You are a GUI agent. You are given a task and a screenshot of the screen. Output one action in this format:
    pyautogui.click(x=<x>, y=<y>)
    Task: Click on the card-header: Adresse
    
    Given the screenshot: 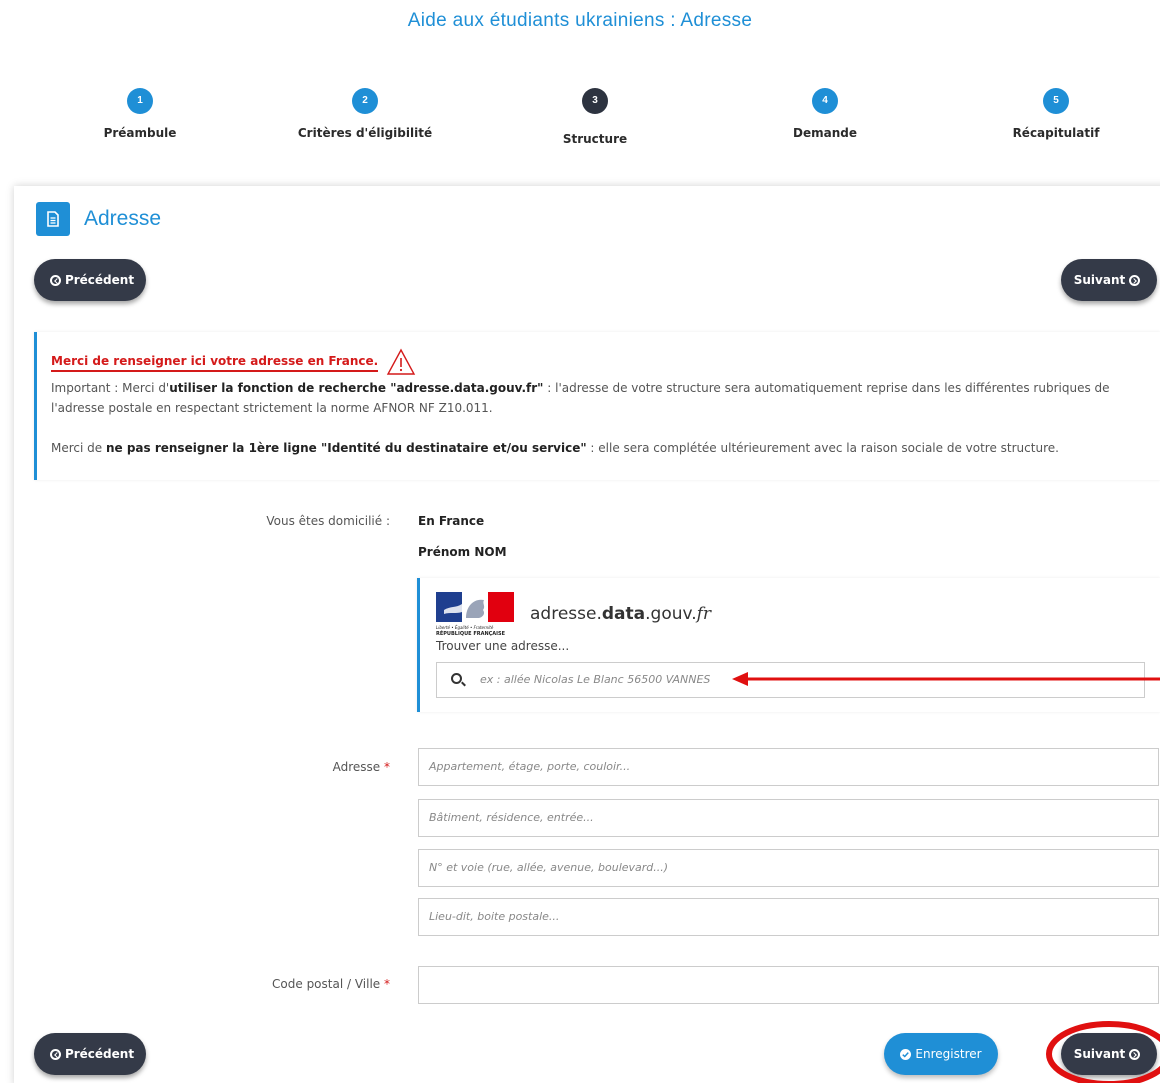 What is the action you would take?
    pyautogui.click(x=98, y=219)
    